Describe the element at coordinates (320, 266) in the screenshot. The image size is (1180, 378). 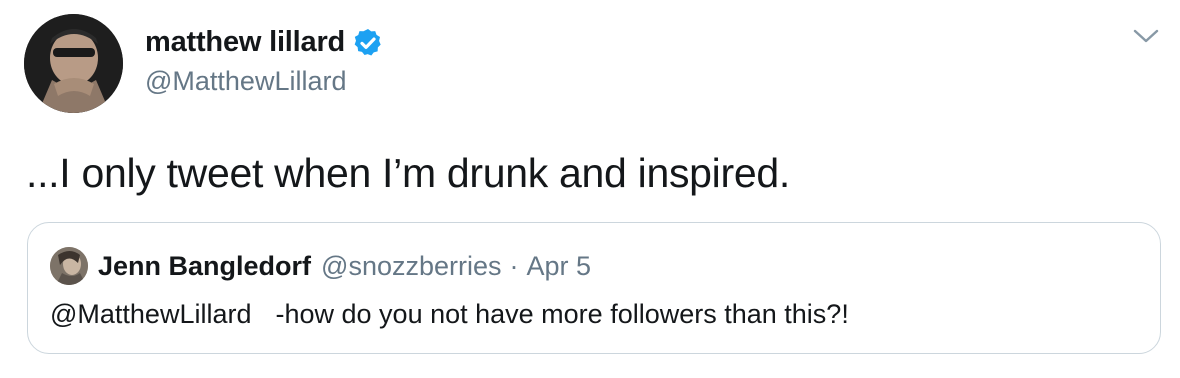
I see `quoted-tweet-header: Jenn Bangledorf @snozzberries · Apr 5` at that location.